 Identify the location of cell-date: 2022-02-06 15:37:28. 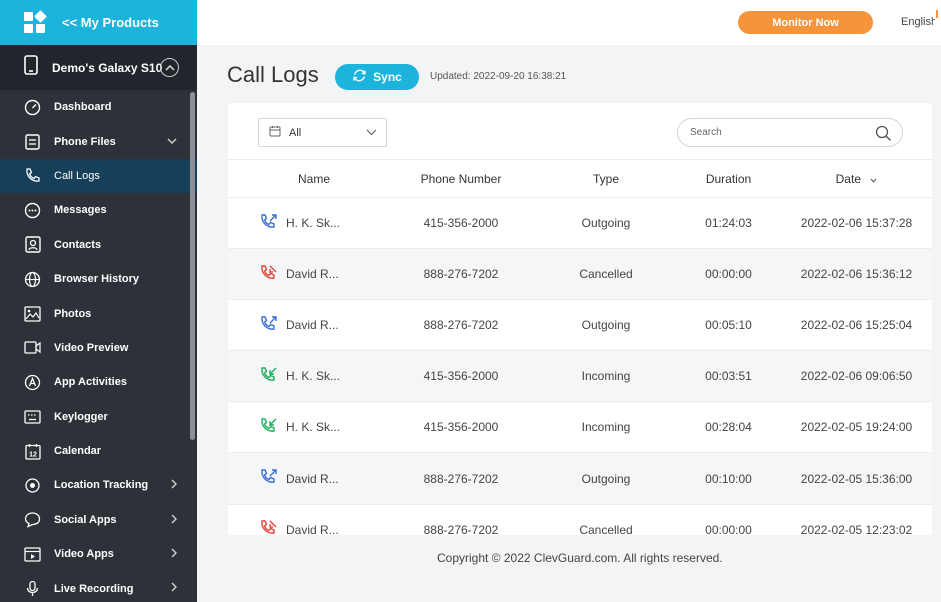
(856, 223).